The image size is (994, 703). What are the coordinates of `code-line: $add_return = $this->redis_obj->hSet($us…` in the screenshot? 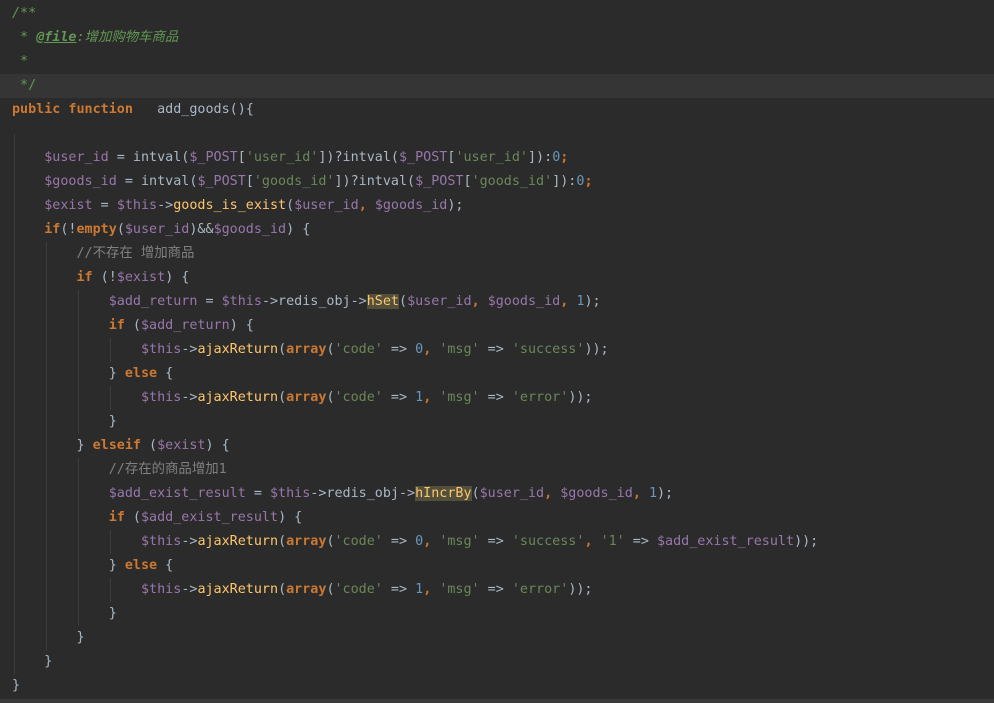 It's located at (497, 302).